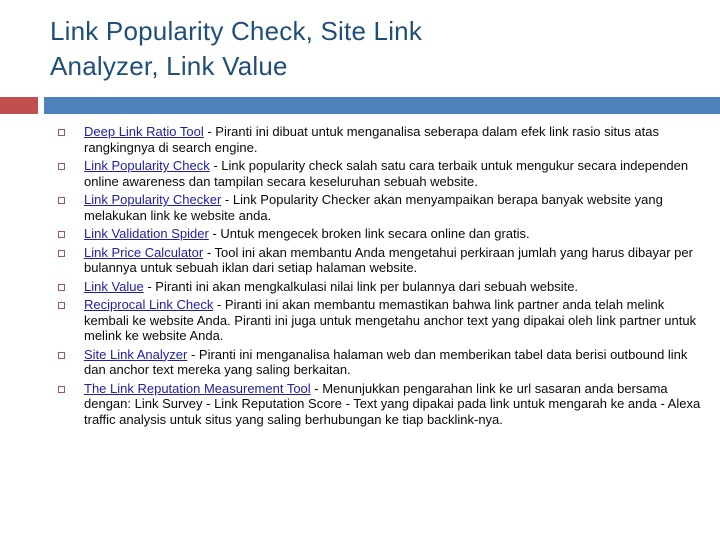 Image resolution: width=720 pixels, height=540 pixels. Describe the element at coordinates (143, 252) in the screenshot. I see `list-item-link: Link Price Calculator` at that location.